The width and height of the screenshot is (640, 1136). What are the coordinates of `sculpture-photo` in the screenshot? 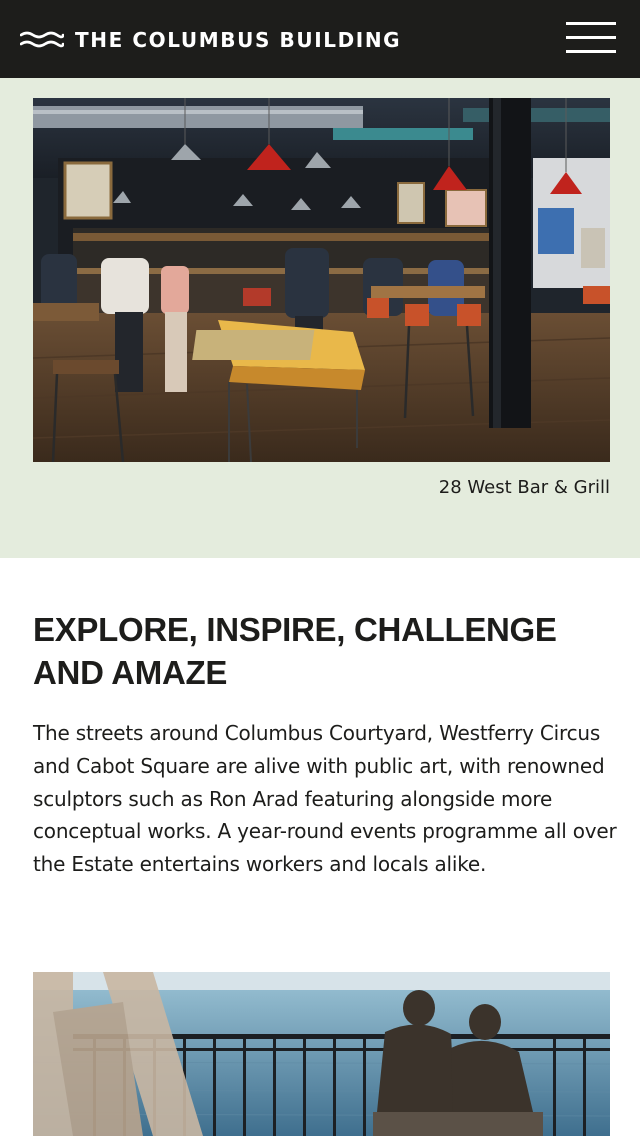 It's located at (321, 1054).